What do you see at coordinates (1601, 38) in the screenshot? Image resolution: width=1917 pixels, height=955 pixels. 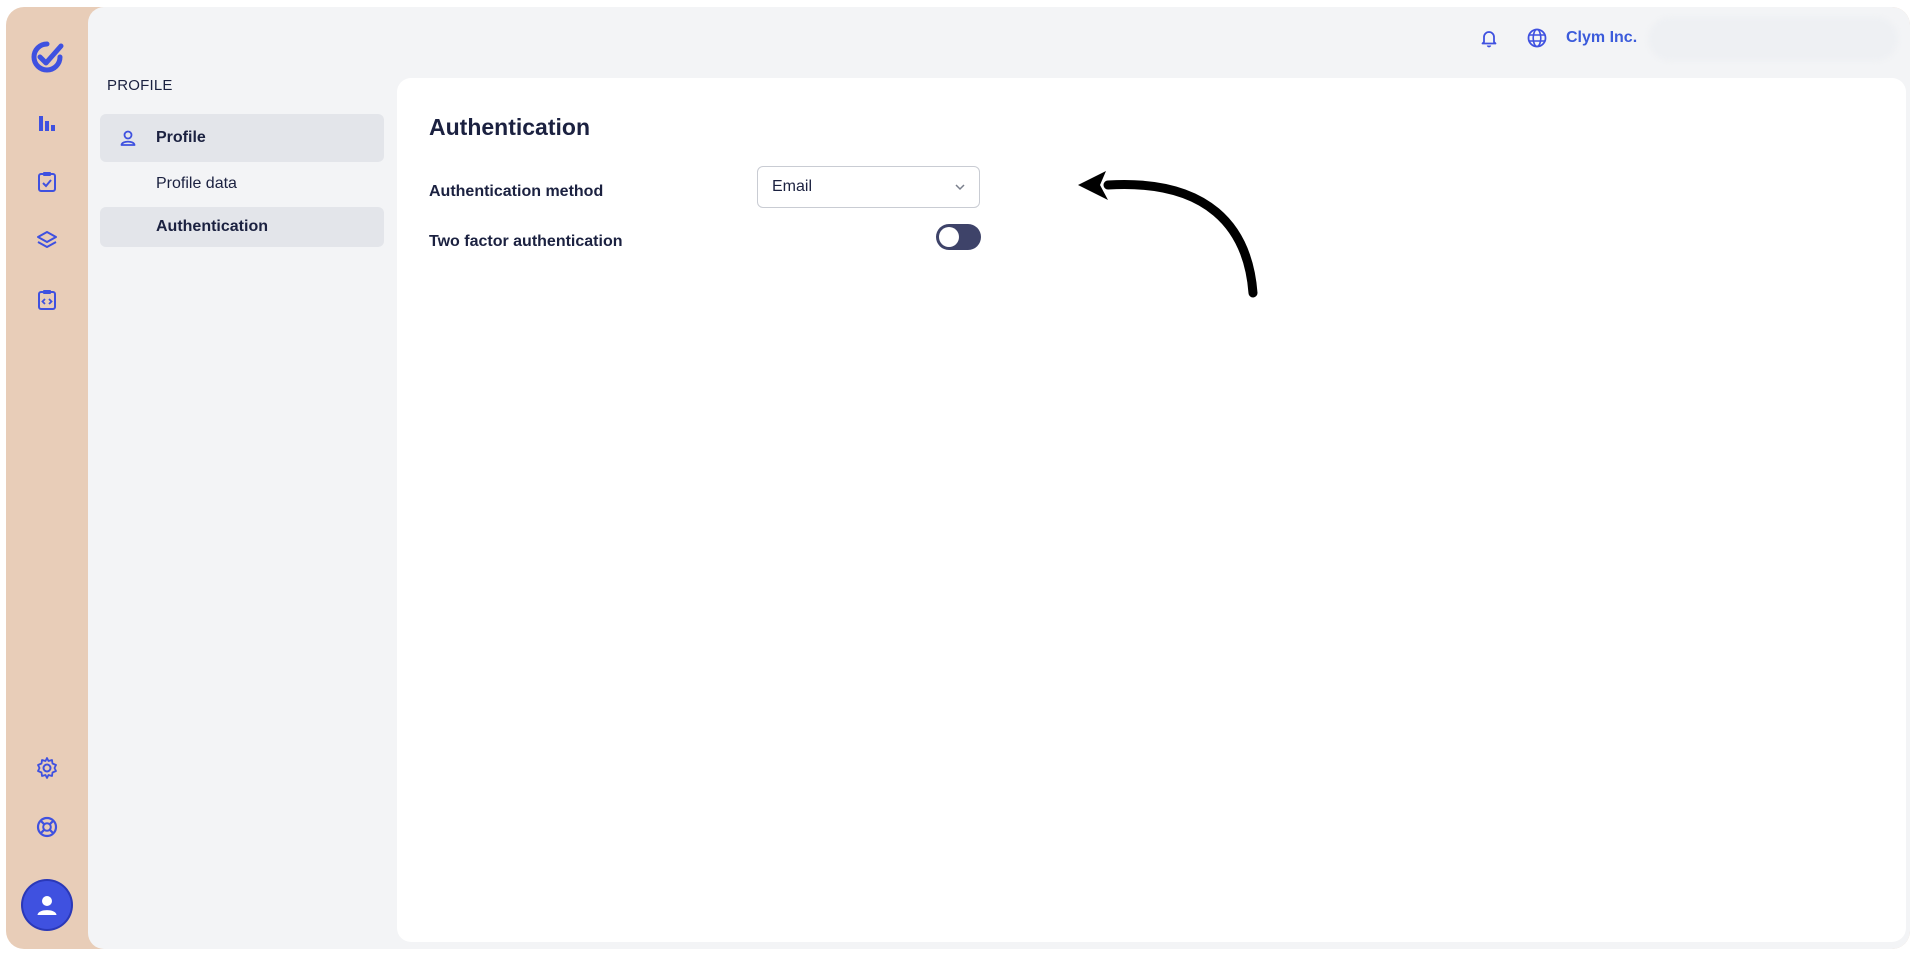 I see `organization-name: Clym Inc.` at bounding box center [1601, 38].